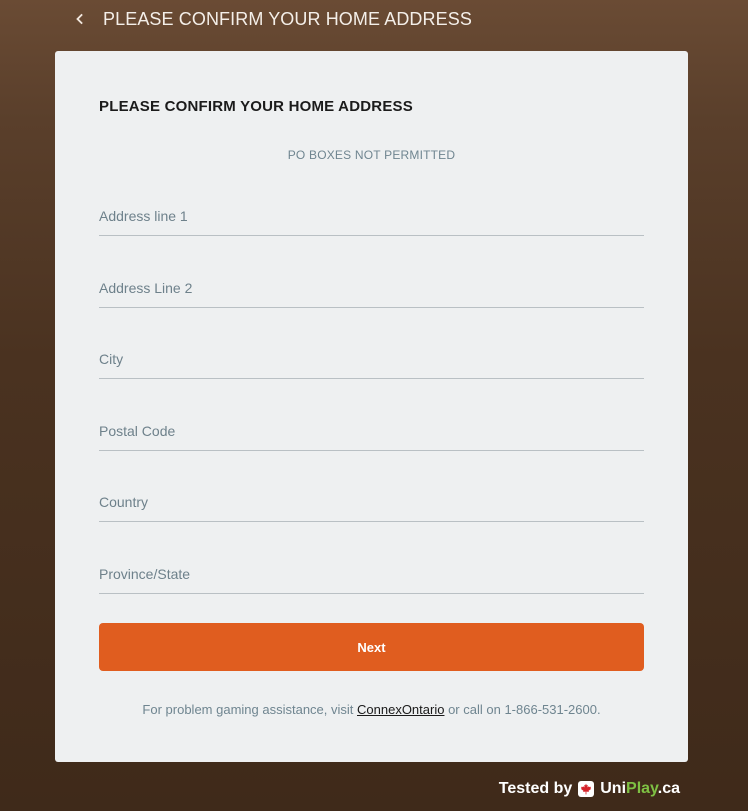 The image size is (748, 811). What do you see at coordinates (287, 19) in the screenshot?
I see `page-title: PLEASE CONFIRM YOUR HOME ADDRESS` at bounding box center [287, 19].